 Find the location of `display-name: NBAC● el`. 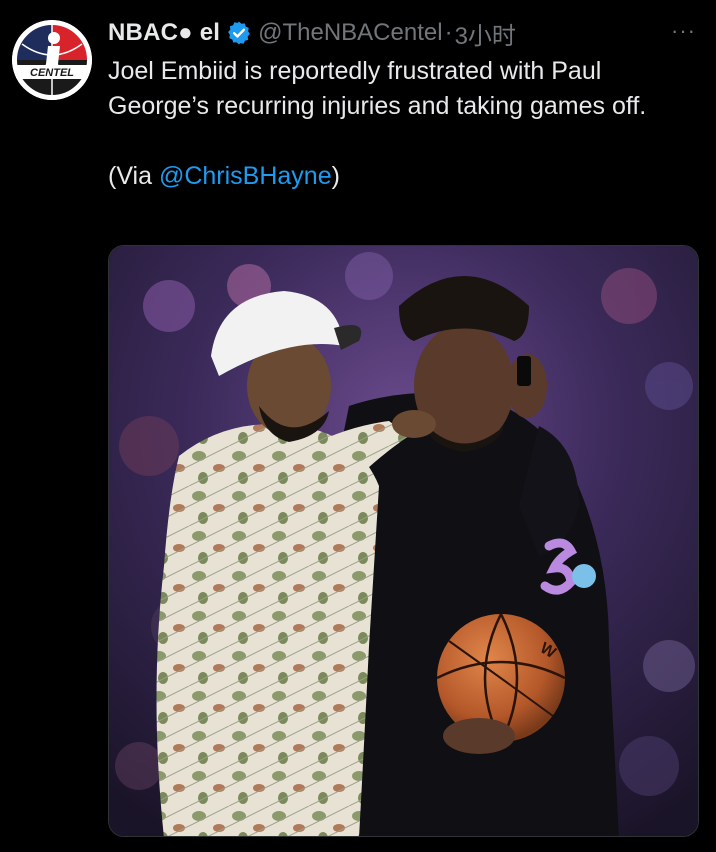

display-name: NBAC● el is located at coordinates (164, 33).